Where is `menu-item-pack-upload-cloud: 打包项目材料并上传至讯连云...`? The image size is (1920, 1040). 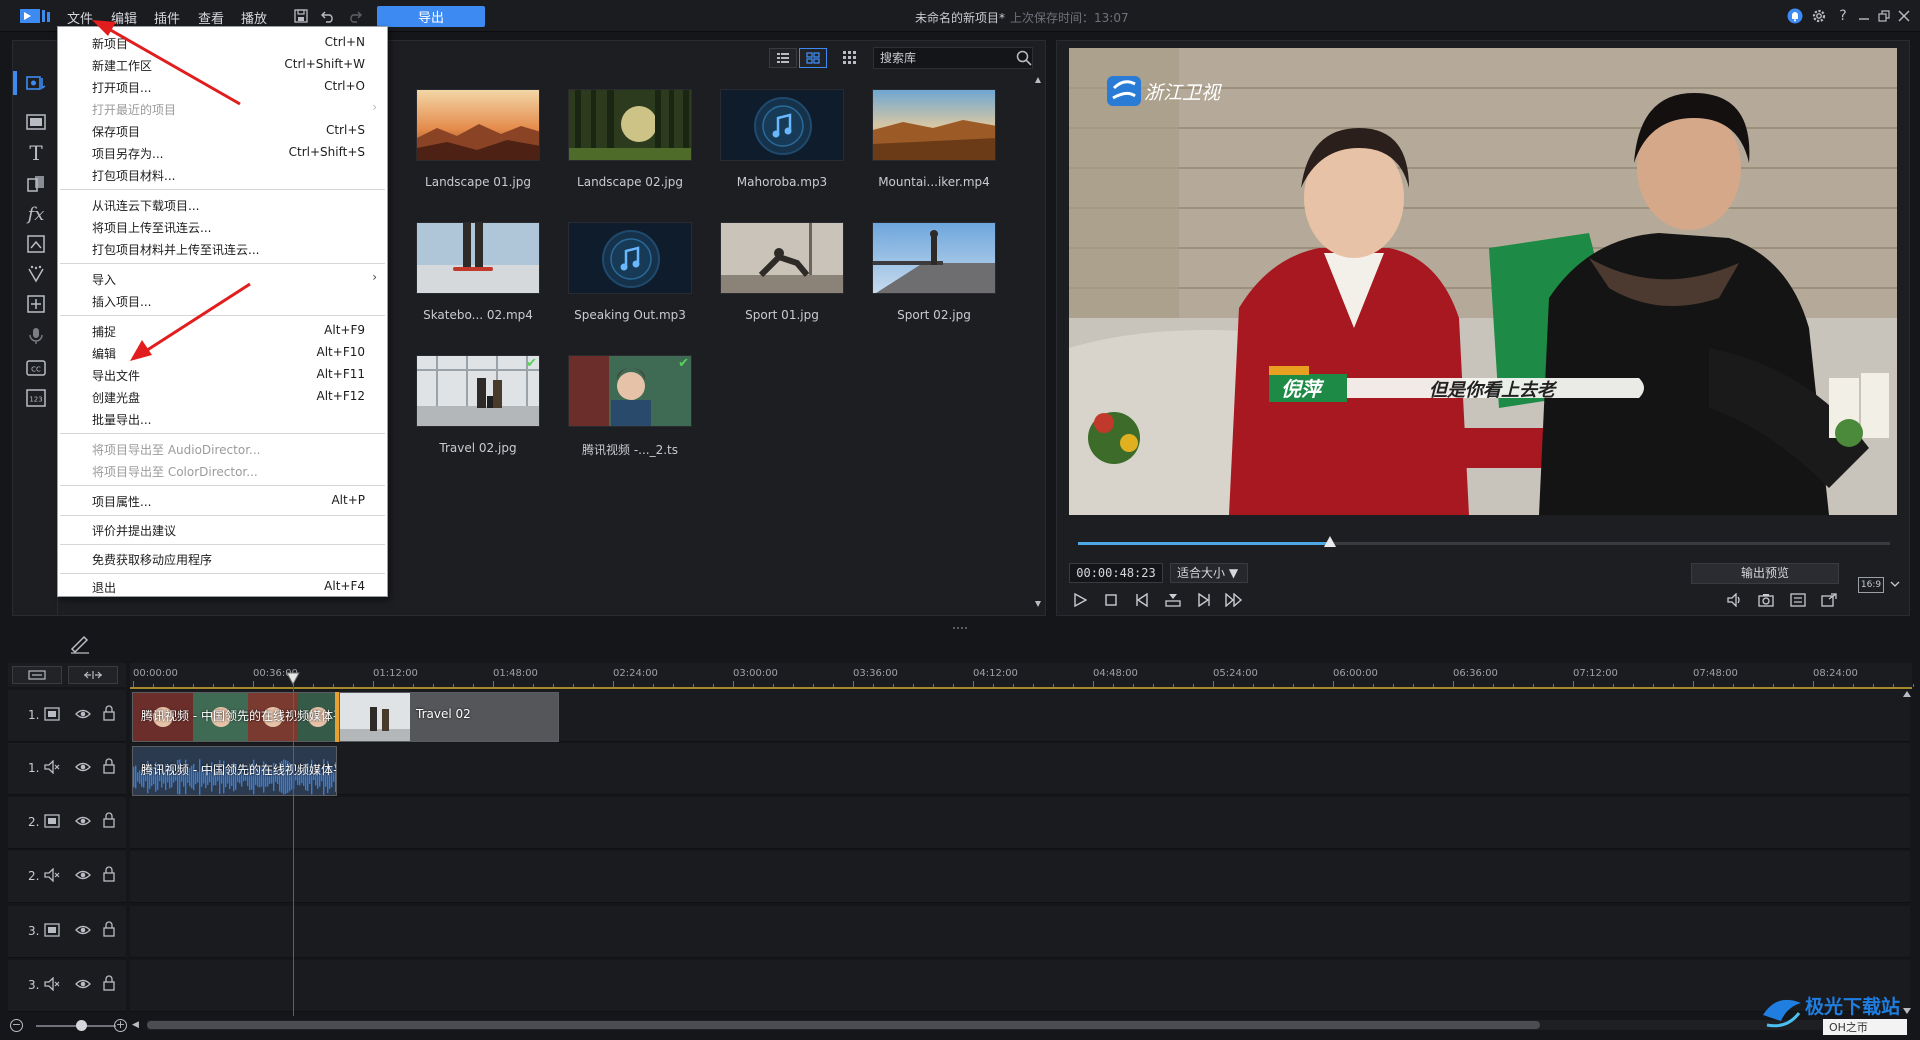
menu-item-pack-upload-cloud: 打包项目材料并上传至讯连云... is located at coordinates (222, 248).